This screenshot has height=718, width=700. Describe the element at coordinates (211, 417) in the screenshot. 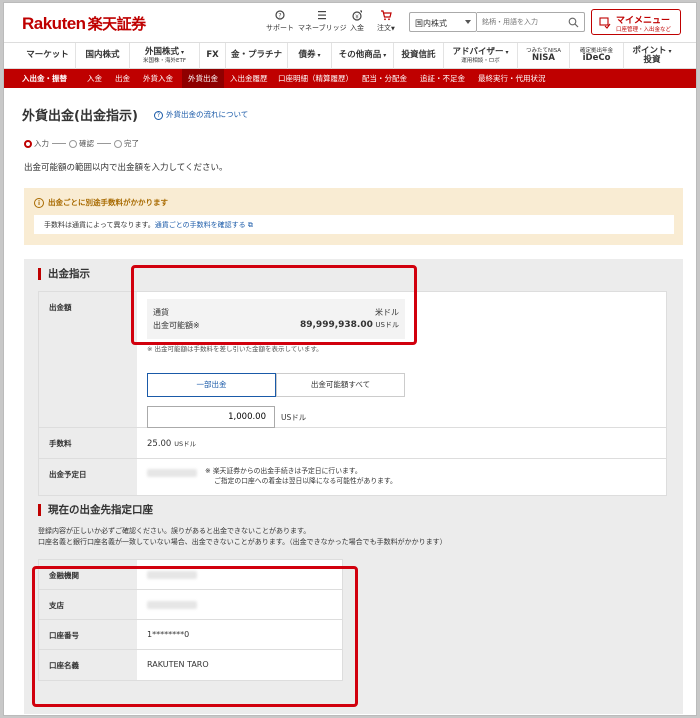

I see `amount-input` at that location.